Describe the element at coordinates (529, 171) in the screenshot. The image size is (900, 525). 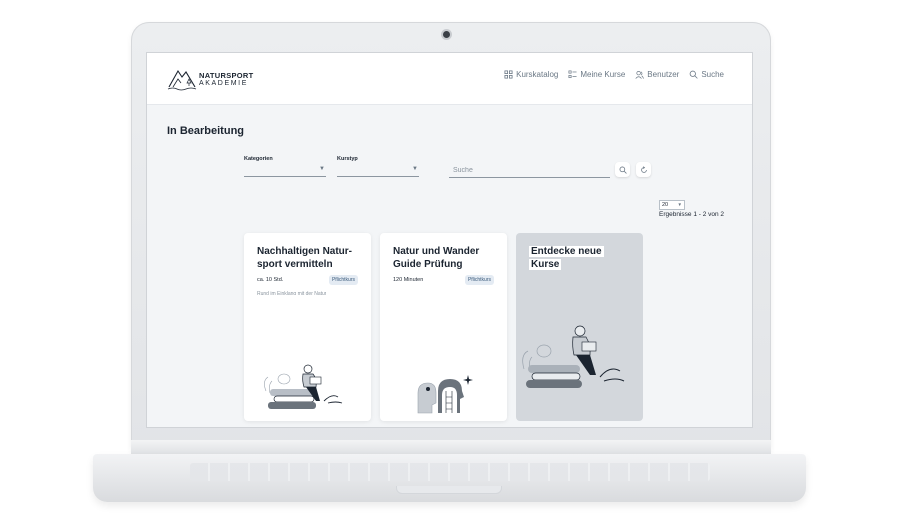
I see `search-input` at that location.